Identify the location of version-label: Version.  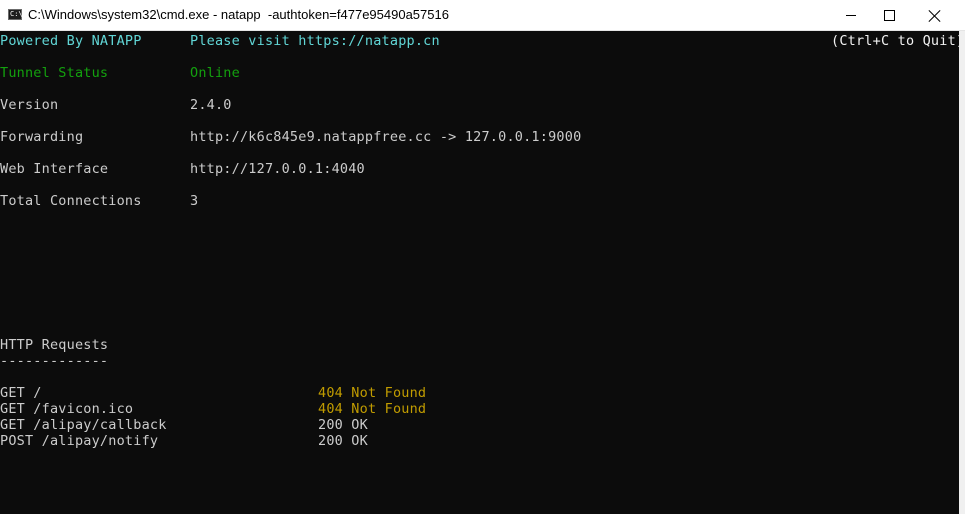
(29, 105).